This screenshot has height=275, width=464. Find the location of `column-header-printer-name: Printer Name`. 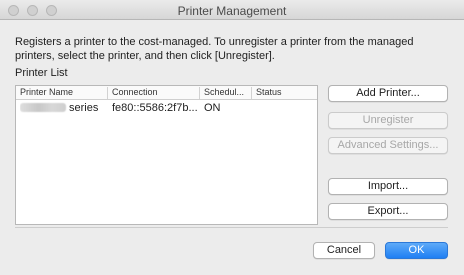

column-header-printer-name: Printer Name is located at coordinates (62, 93).